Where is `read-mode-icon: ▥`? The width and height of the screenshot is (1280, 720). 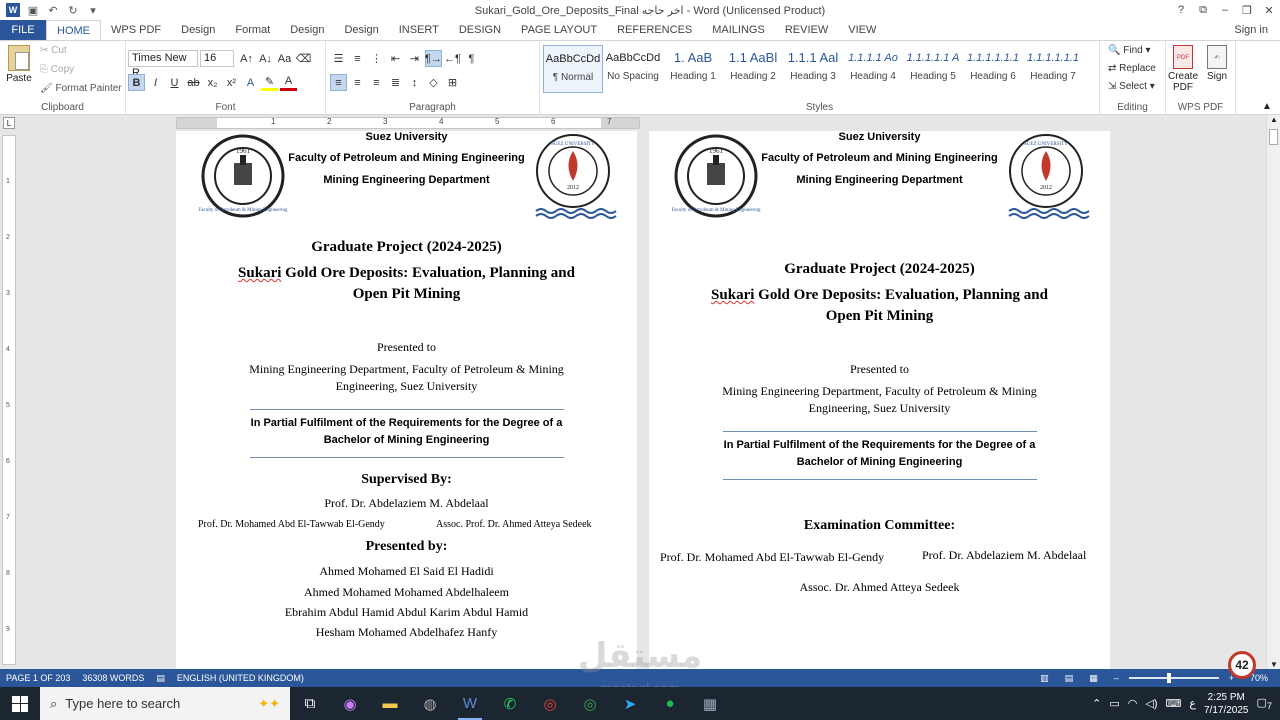
read-mode-icon: ▥ is located at coordinates (1044, 678).